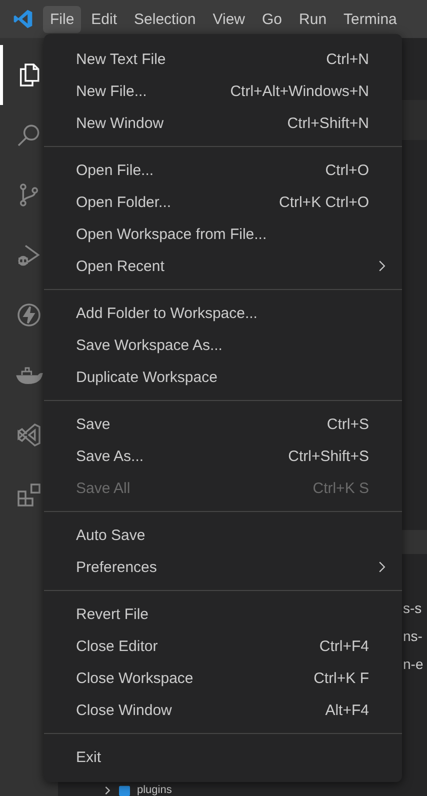  I want to click on folder-icon, so click(124, 790).